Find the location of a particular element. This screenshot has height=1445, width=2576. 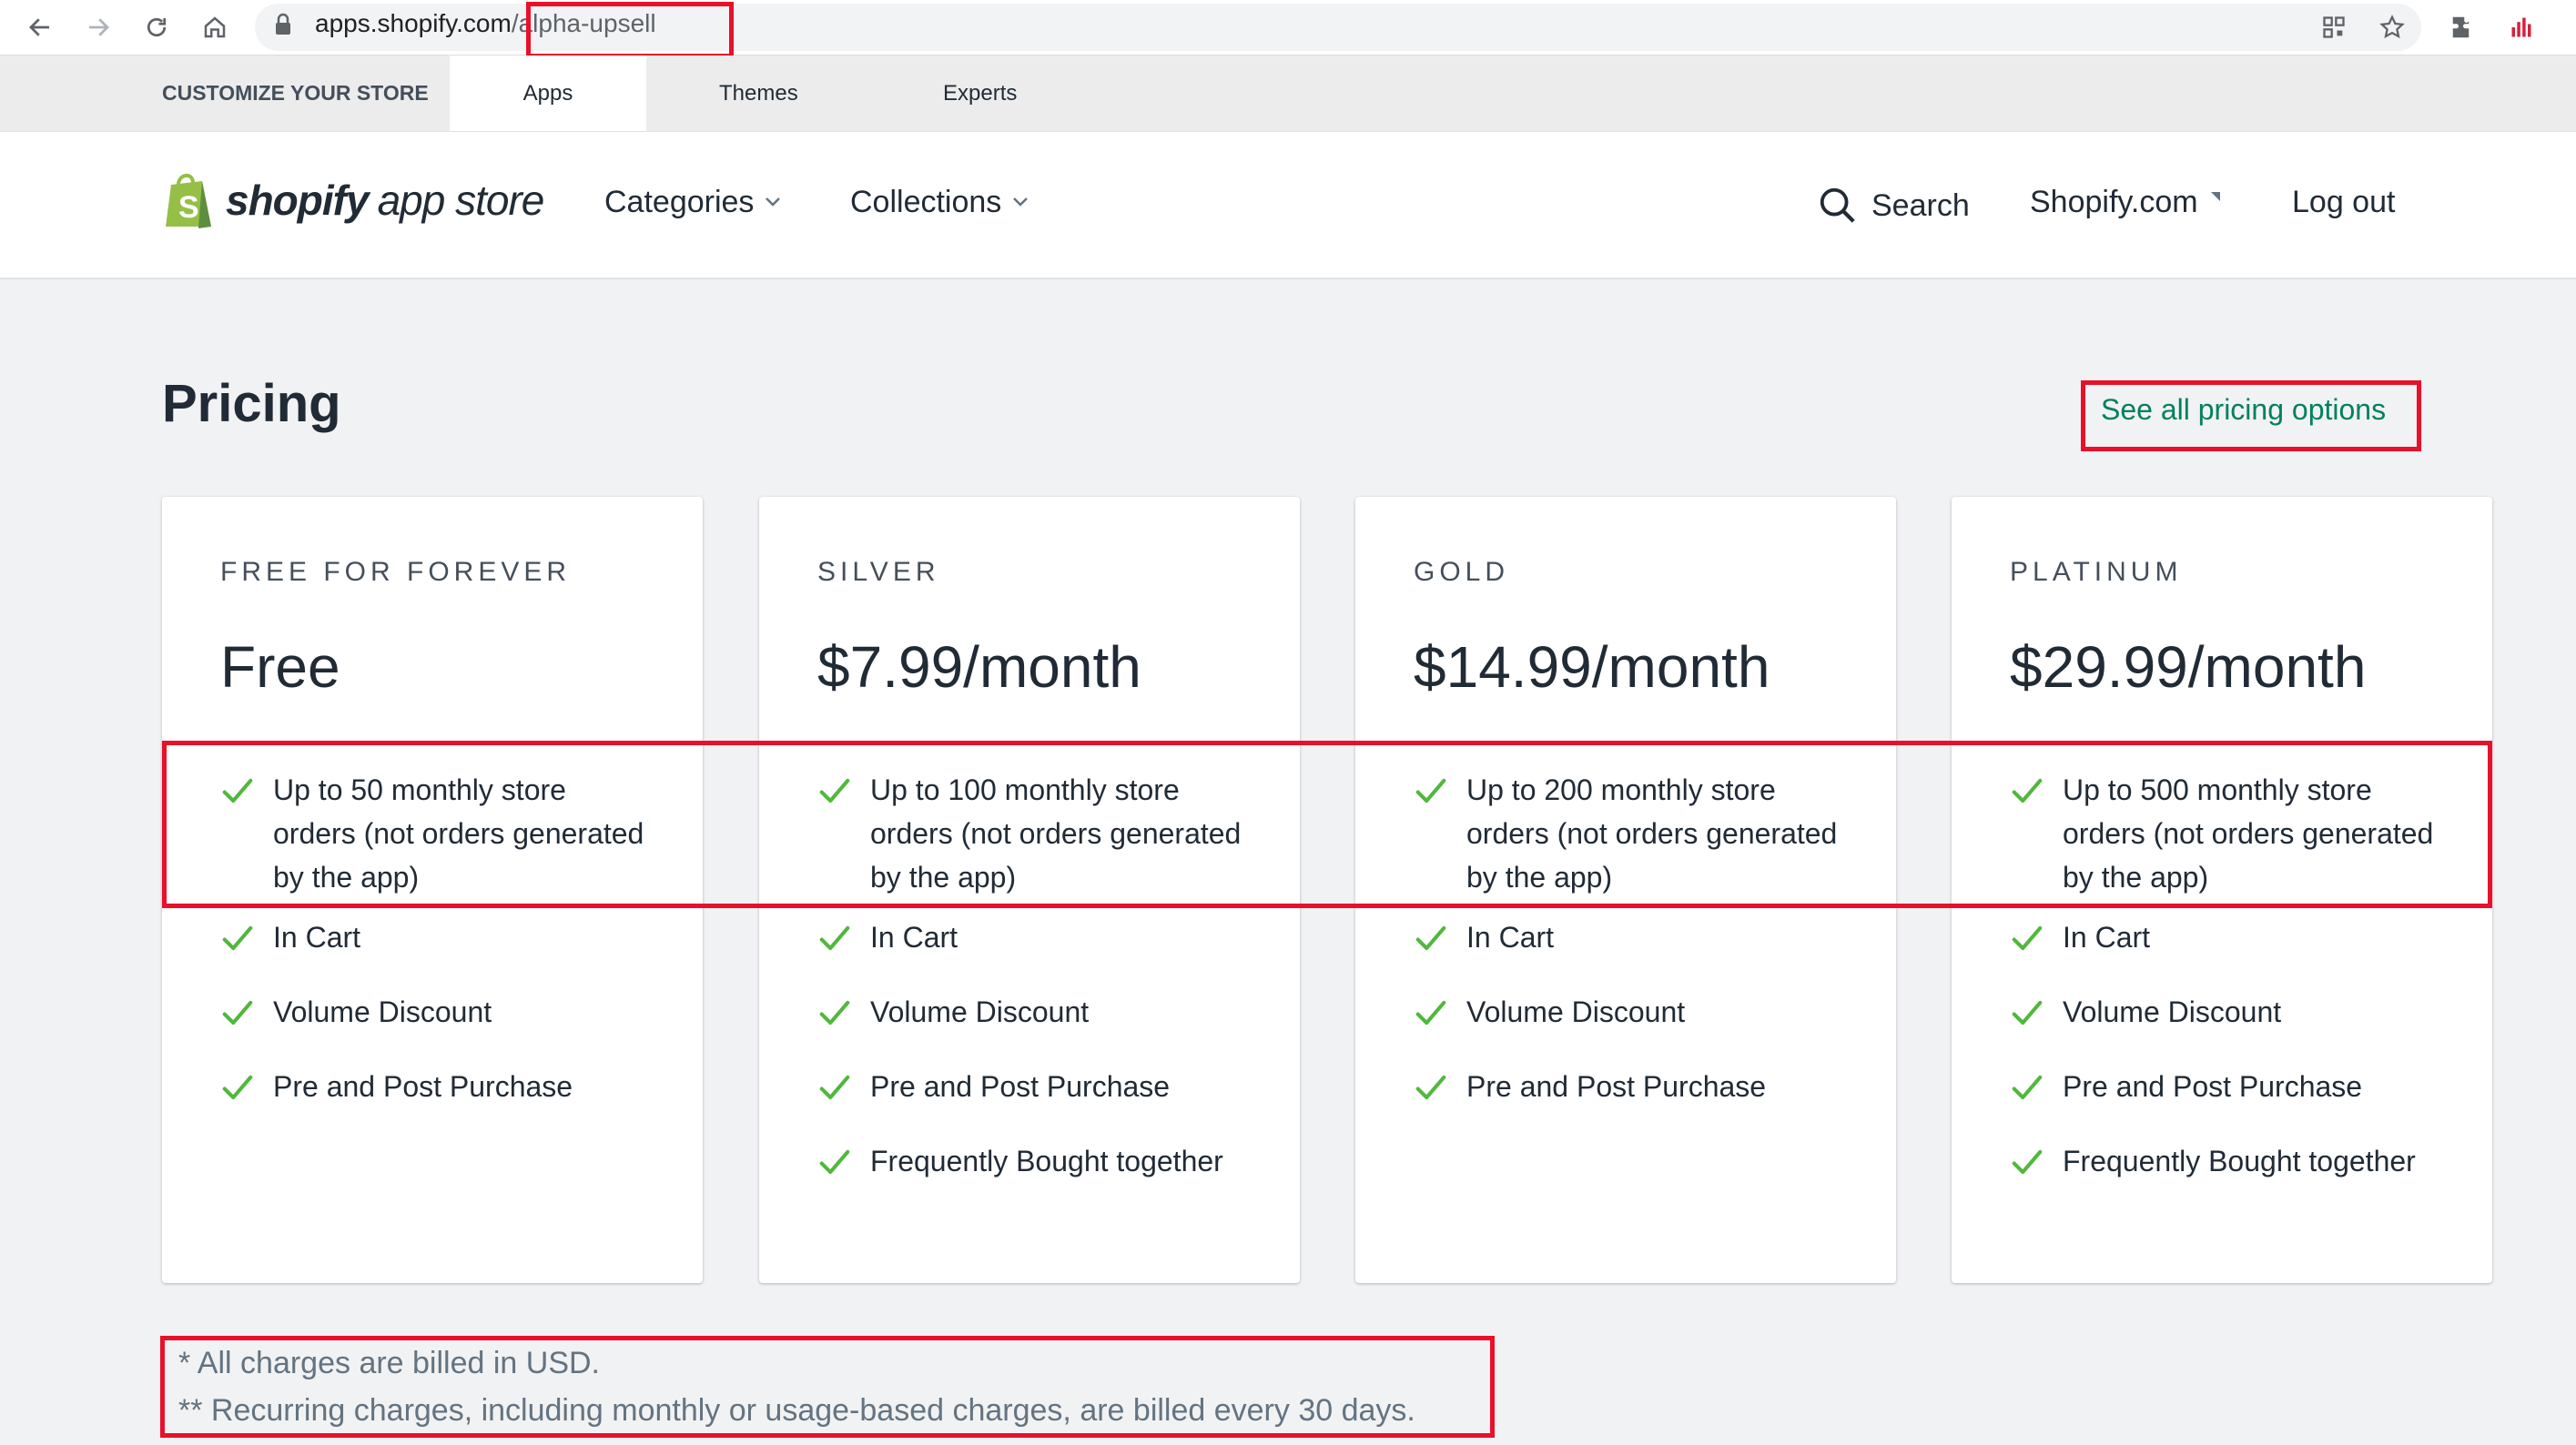

browser-toolbar: apps.shopify.com/alpha-upsell is located at coordinates (1288, 29).